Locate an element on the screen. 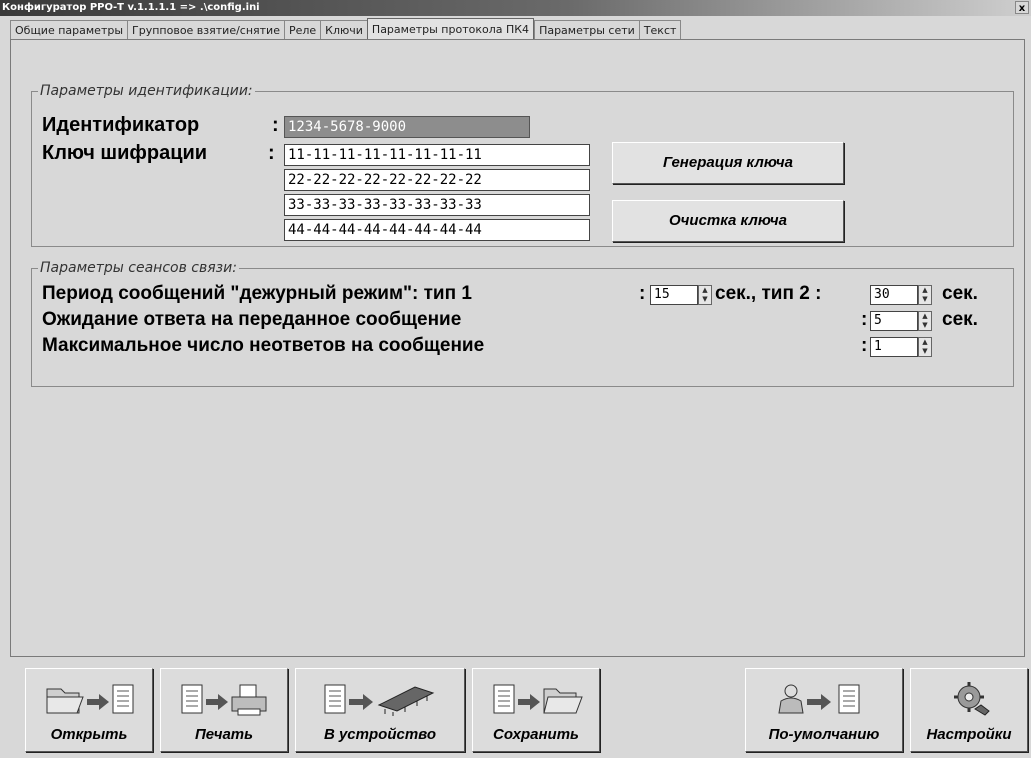 The image size is (1031, 758). print-button: Печать is located at coordinates (224, 710).